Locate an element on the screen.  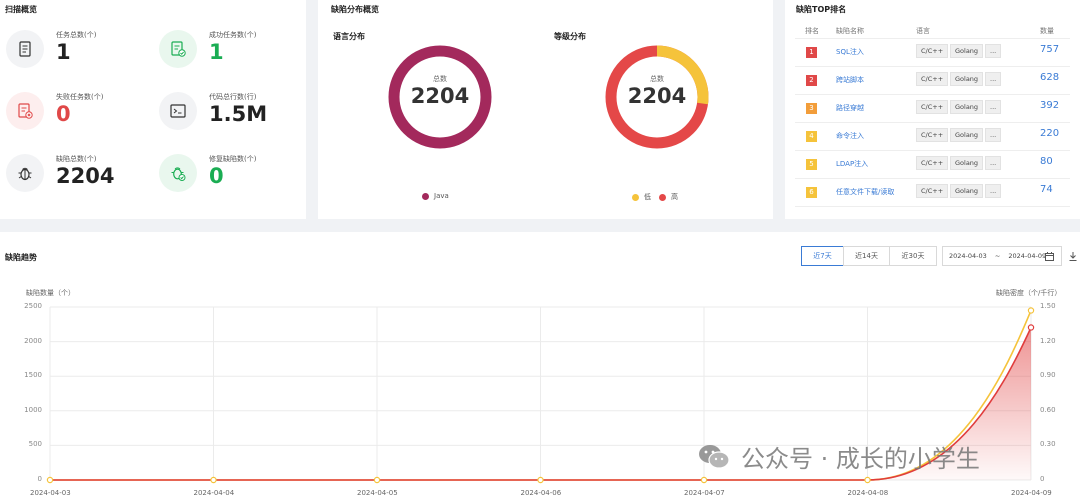
header-lang: 语言 is located at coordinates (923, 31).